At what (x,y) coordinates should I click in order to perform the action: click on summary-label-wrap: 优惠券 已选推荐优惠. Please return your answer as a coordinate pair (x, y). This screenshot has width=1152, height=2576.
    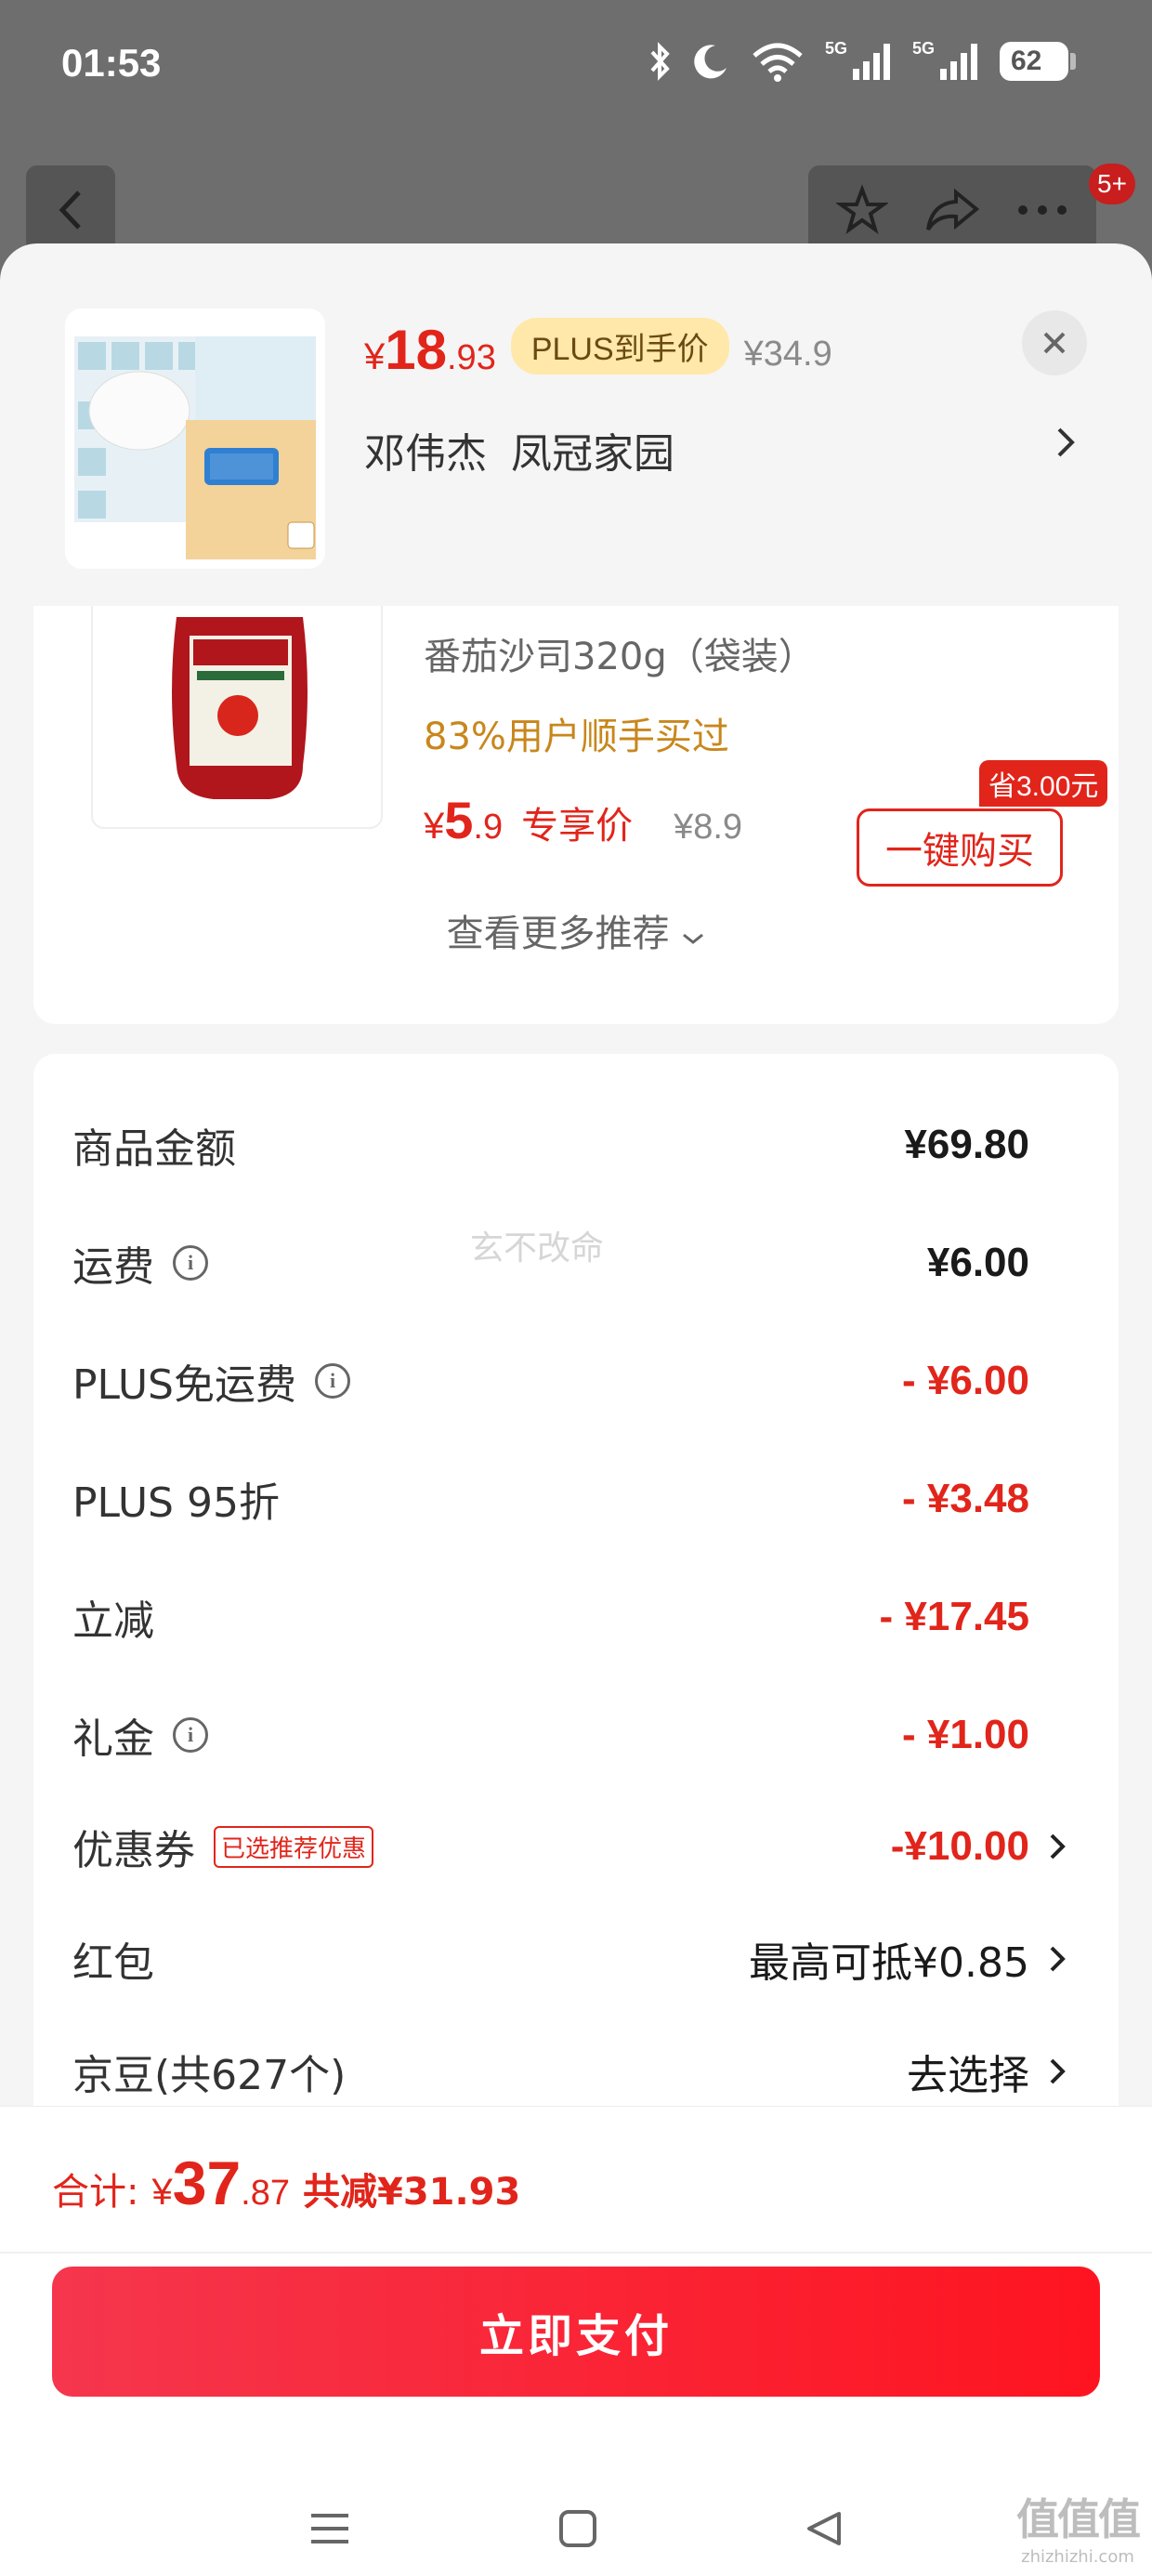
    Looking at the image, I should click on (223, 1846).